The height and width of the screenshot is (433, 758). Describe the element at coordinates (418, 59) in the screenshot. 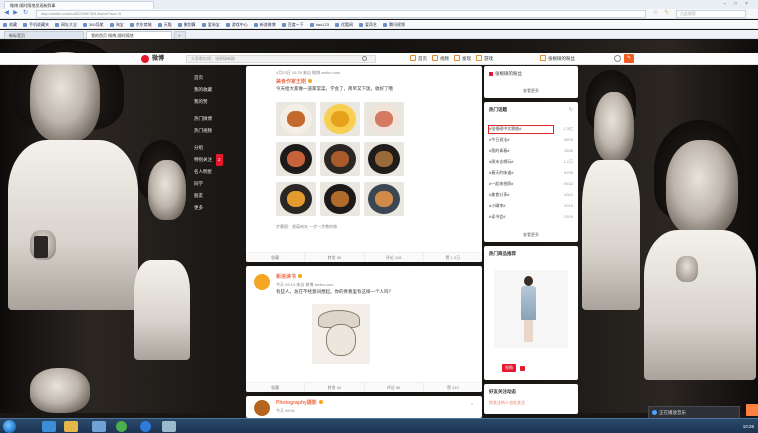

I see `nav-home: 首页` at that location.